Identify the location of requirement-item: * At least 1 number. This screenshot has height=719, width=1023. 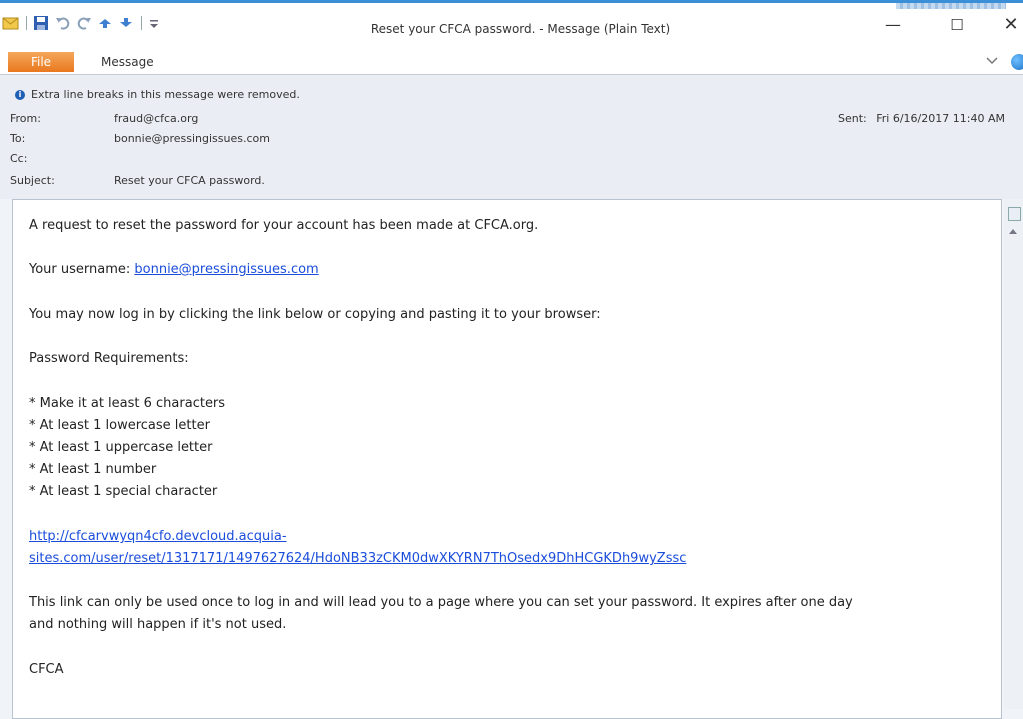
(93, 469).